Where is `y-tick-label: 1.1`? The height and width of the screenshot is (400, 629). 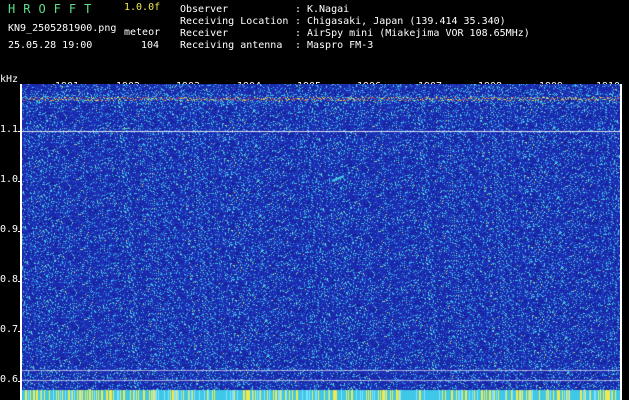
y-tick-label: 1.1 is located at coordinates (9, 129).